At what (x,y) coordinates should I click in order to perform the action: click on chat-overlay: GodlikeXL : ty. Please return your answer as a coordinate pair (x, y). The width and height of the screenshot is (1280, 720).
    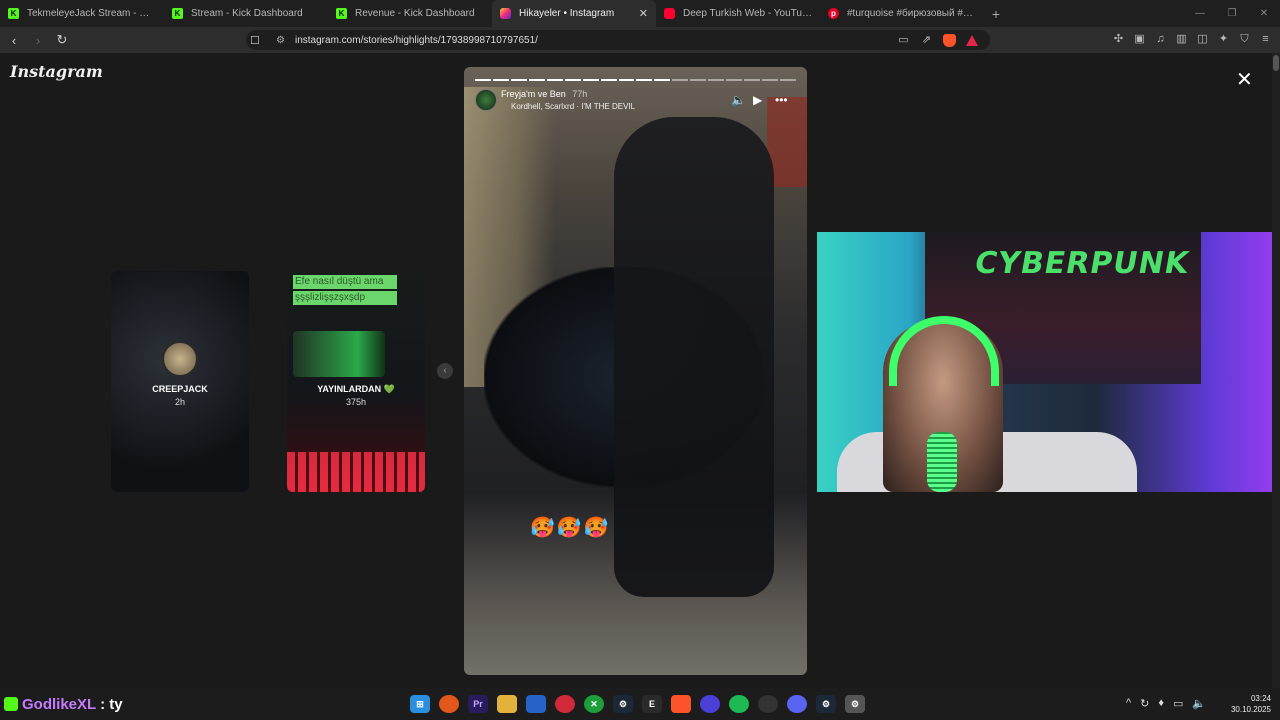
    Looking at the image, I should click on (63, 704).